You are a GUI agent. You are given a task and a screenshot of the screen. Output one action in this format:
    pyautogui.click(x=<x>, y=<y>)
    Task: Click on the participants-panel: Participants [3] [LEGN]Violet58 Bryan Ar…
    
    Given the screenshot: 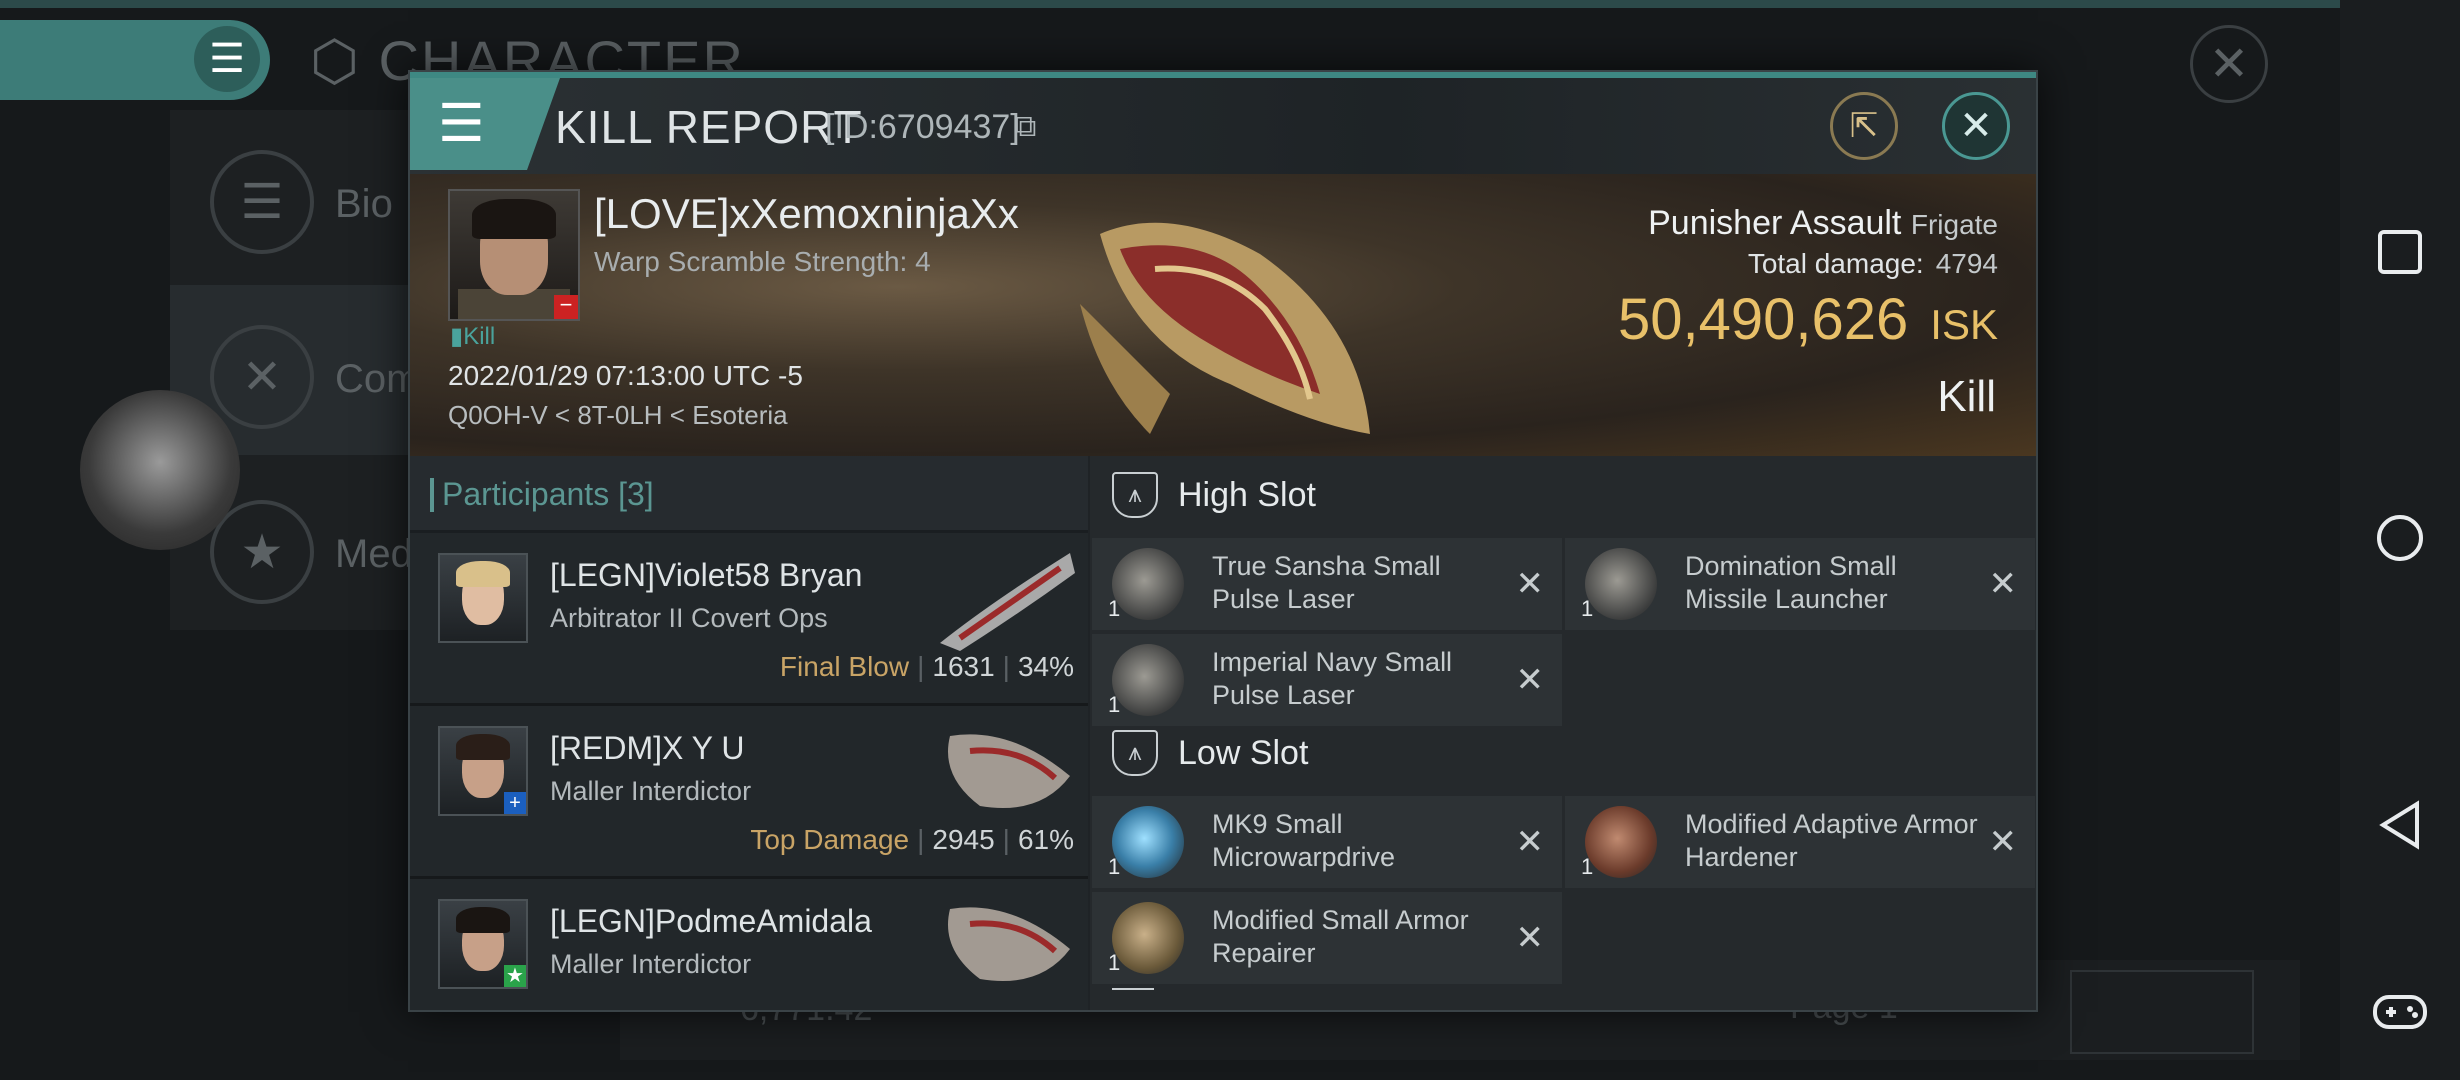 What is the action you would take?
    pyautogui.click(x=749, y=733)
    